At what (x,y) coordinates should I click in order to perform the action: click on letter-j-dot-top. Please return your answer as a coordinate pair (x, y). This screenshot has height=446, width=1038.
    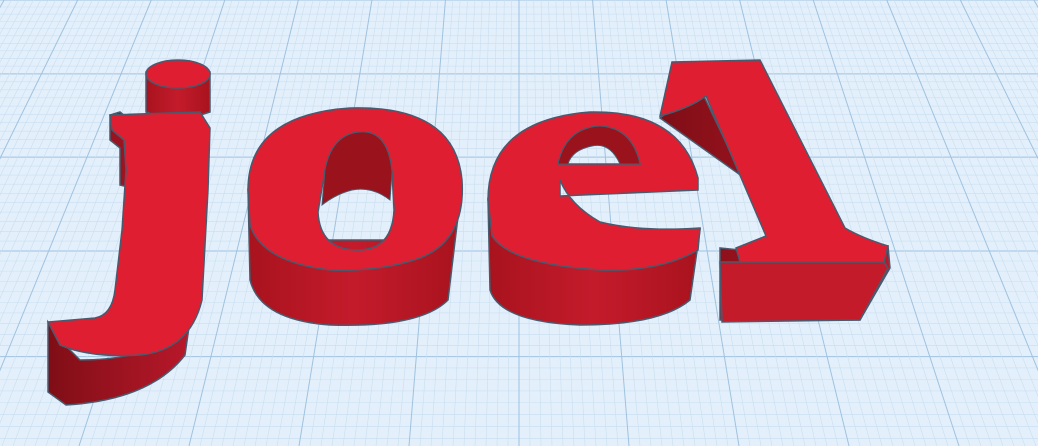
    Looking at the image, I should click on (178, 74).